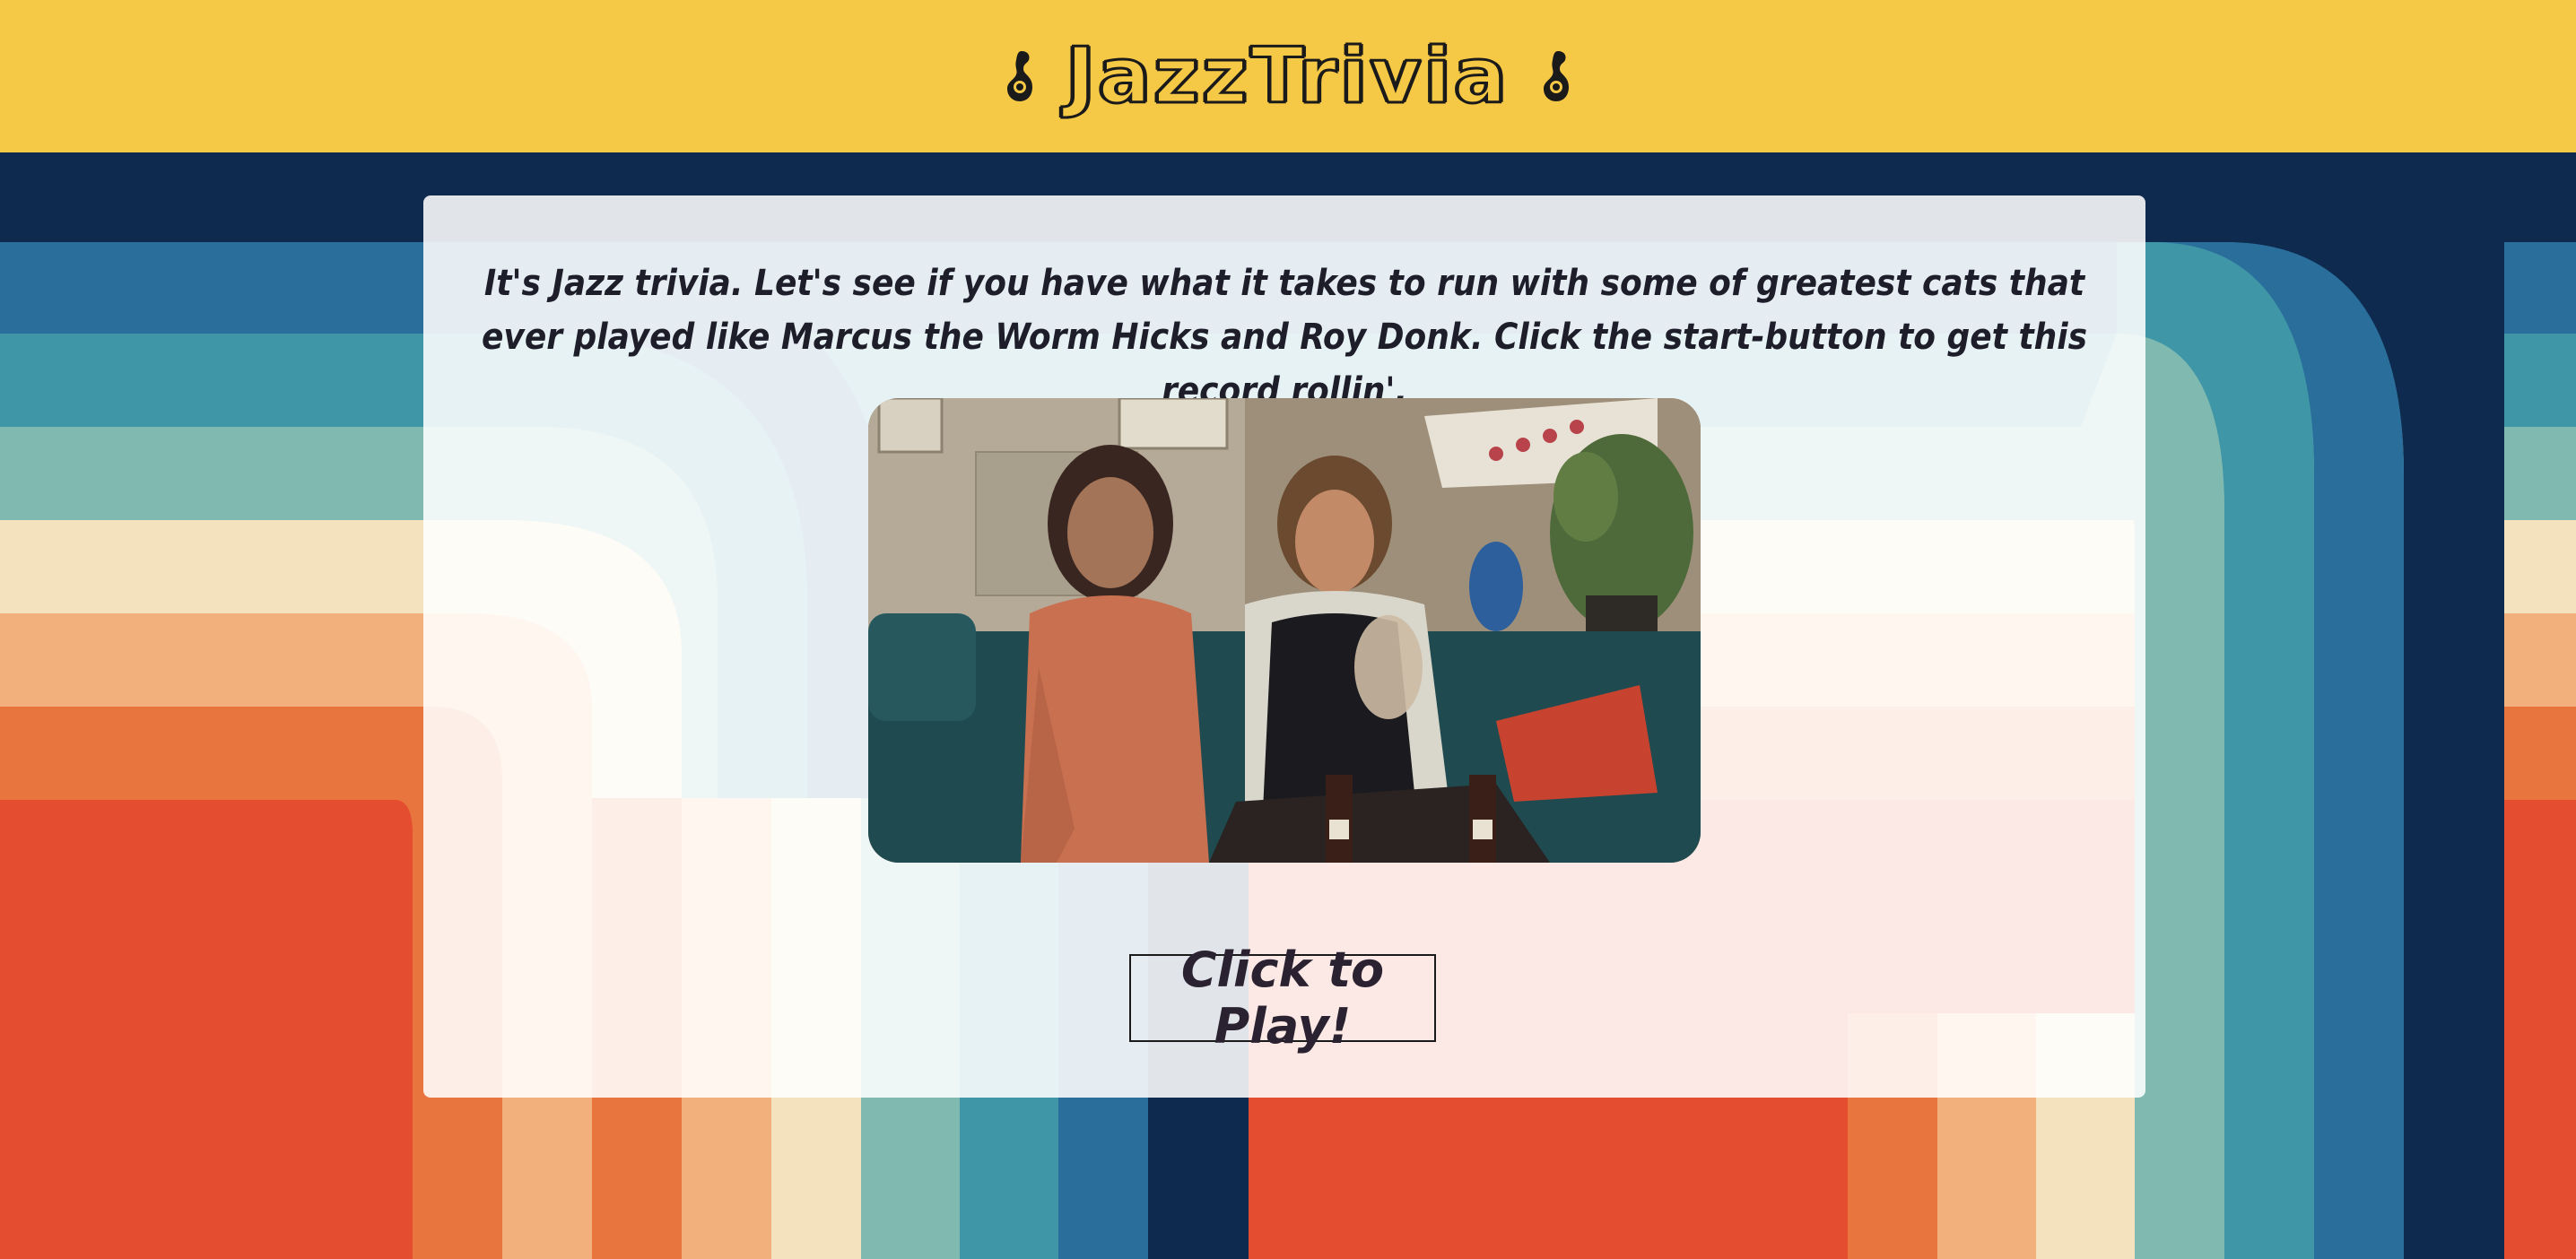  I want to click on title-group: JazzTrivia, so click(1288, 76).